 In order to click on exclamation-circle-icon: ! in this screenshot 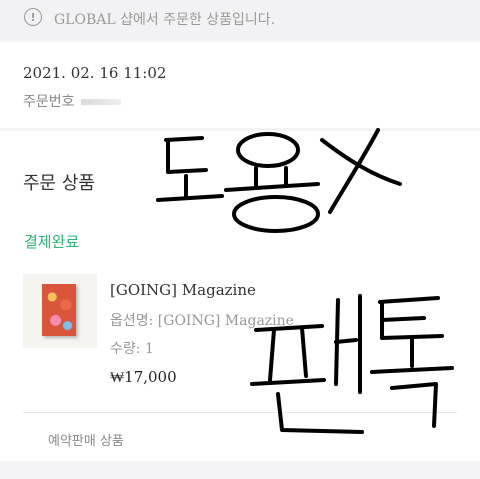, I will do `click(33, 17)`.